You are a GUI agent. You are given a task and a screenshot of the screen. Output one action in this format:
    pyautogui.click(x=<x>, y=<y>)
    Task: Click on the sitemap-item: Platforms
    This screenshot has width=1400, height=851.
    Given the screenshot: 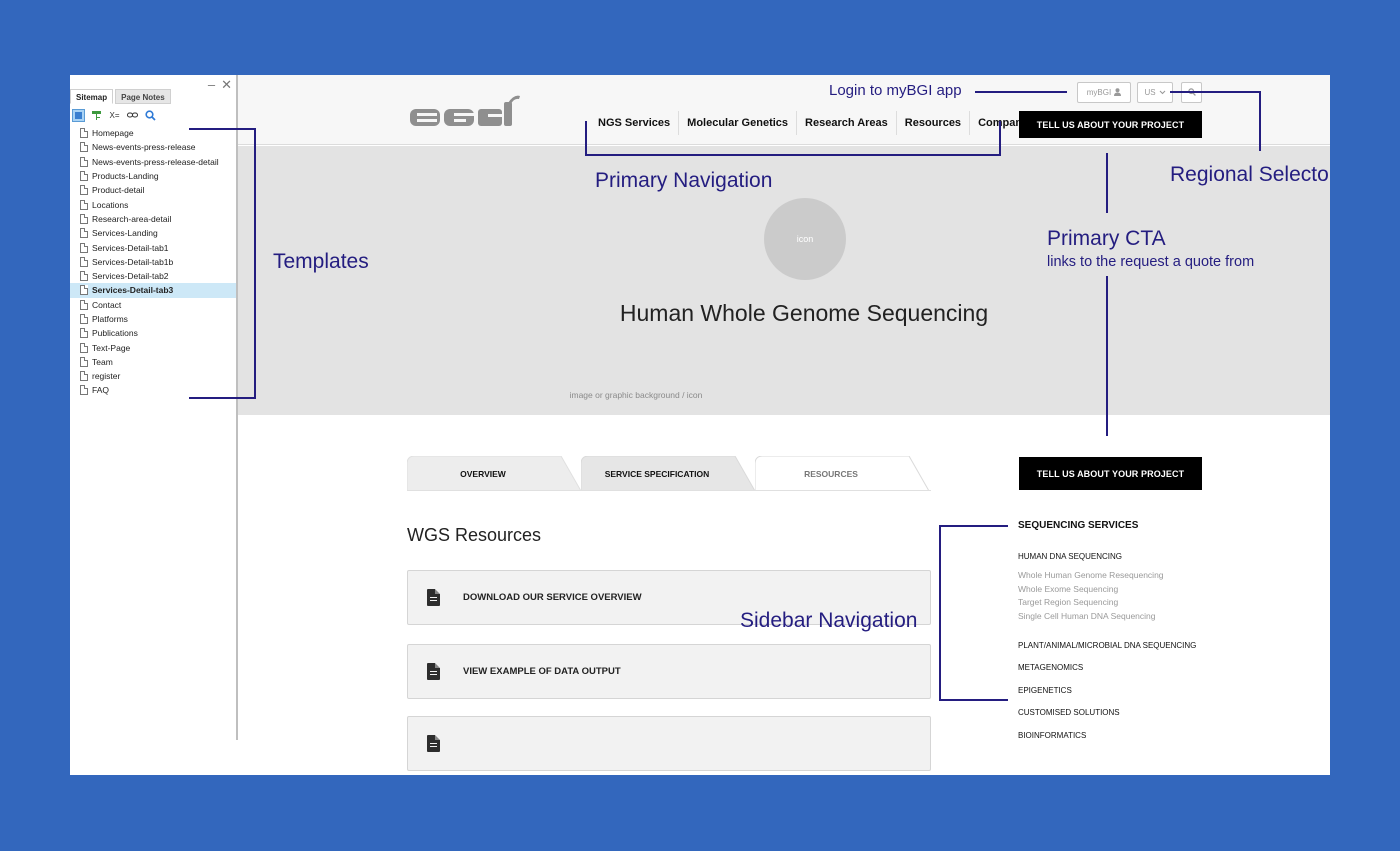 What is the action you would take?
    pyautogui.click(x=153, y=319)
    